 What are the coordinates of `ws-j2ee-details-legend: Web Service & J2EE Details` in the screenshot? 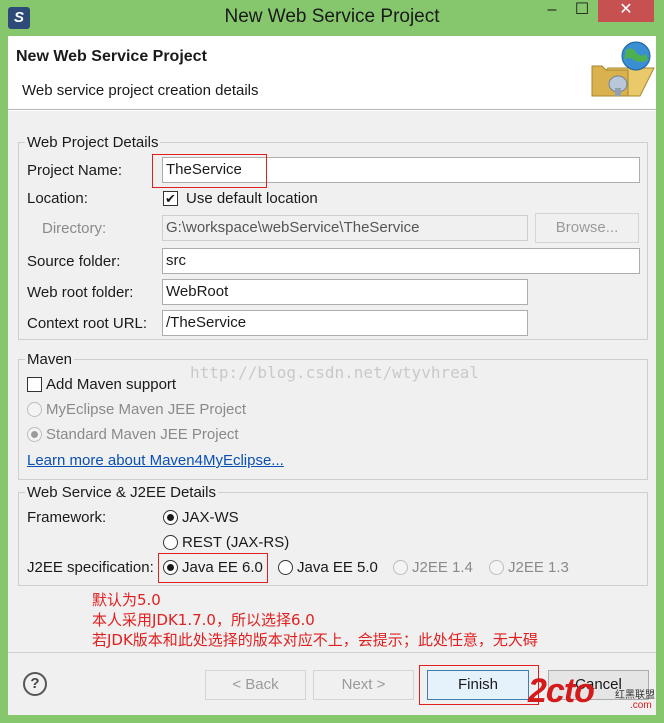 It's located at (121, 492).